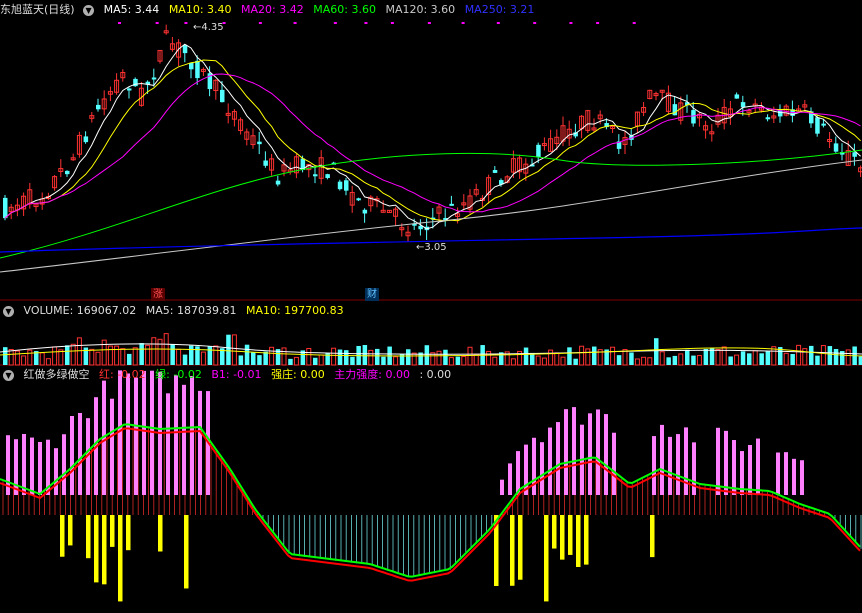 Image resolution: width=862 pixels, height=613 pixels. Describe the element at coordinates (200, 9) in the screenshot. I see `ma10-label: MA10: 3.40` at that location.